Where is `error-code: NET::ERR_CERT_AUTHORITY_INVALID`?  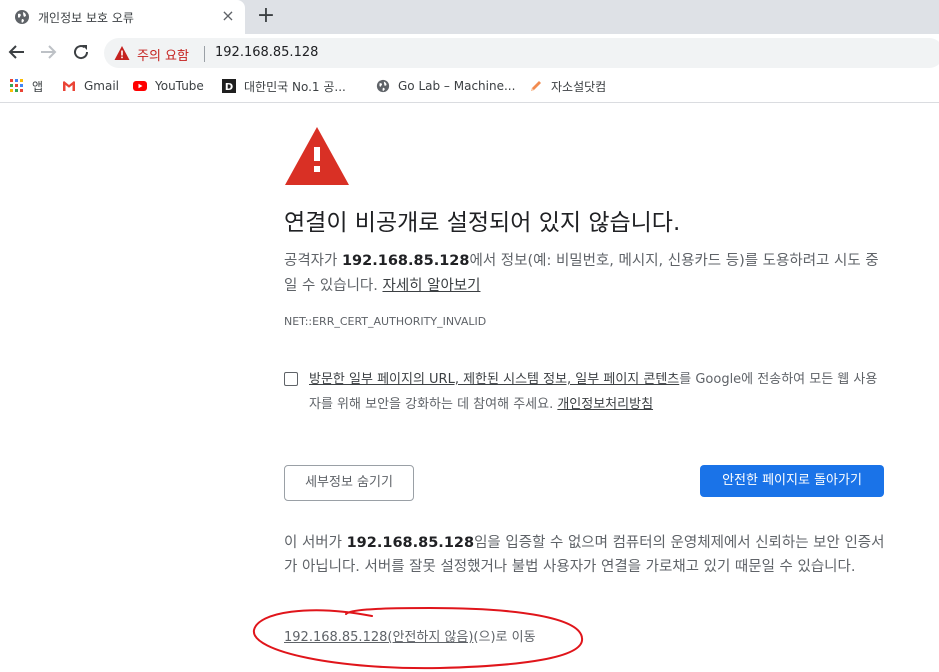 error-code: NET::ERR_CERT_AUTHORITY_INVALID is located at coordinates (385, 321).